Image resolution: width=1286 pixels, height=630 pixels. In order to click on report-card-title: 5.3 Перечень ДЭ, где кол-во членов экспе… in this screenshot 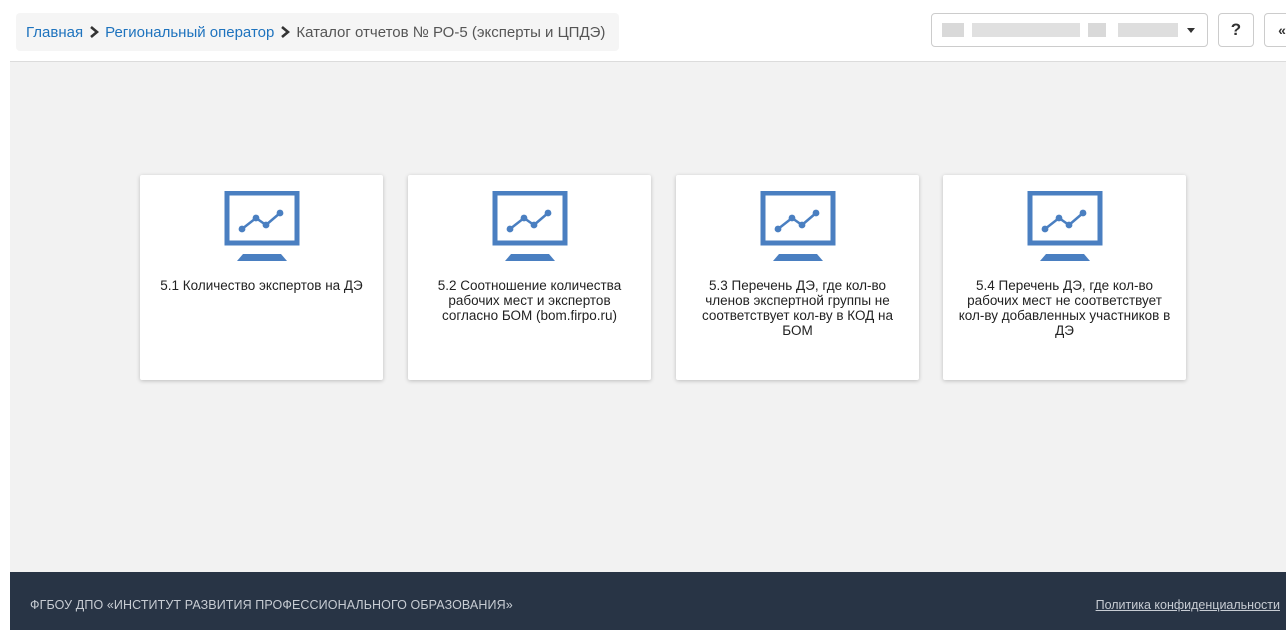, I will do `click(797, 308)`.